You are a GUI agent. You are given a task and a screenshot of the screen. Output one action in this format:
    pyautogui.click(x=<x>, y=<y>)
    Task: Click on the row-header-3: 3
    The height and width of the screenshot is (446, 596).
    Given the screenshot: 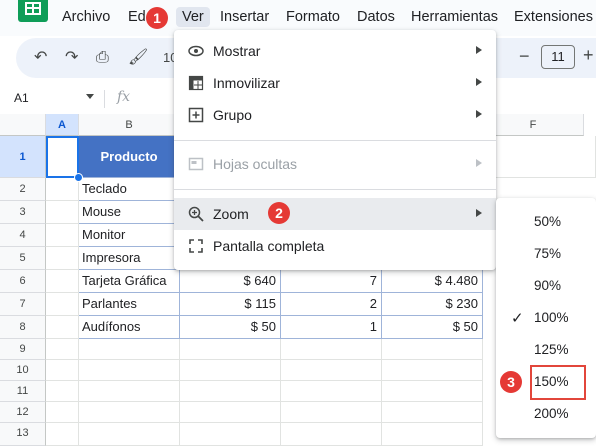 What is the action you would take?
    pyautogui.click(x=23, y=212)
    